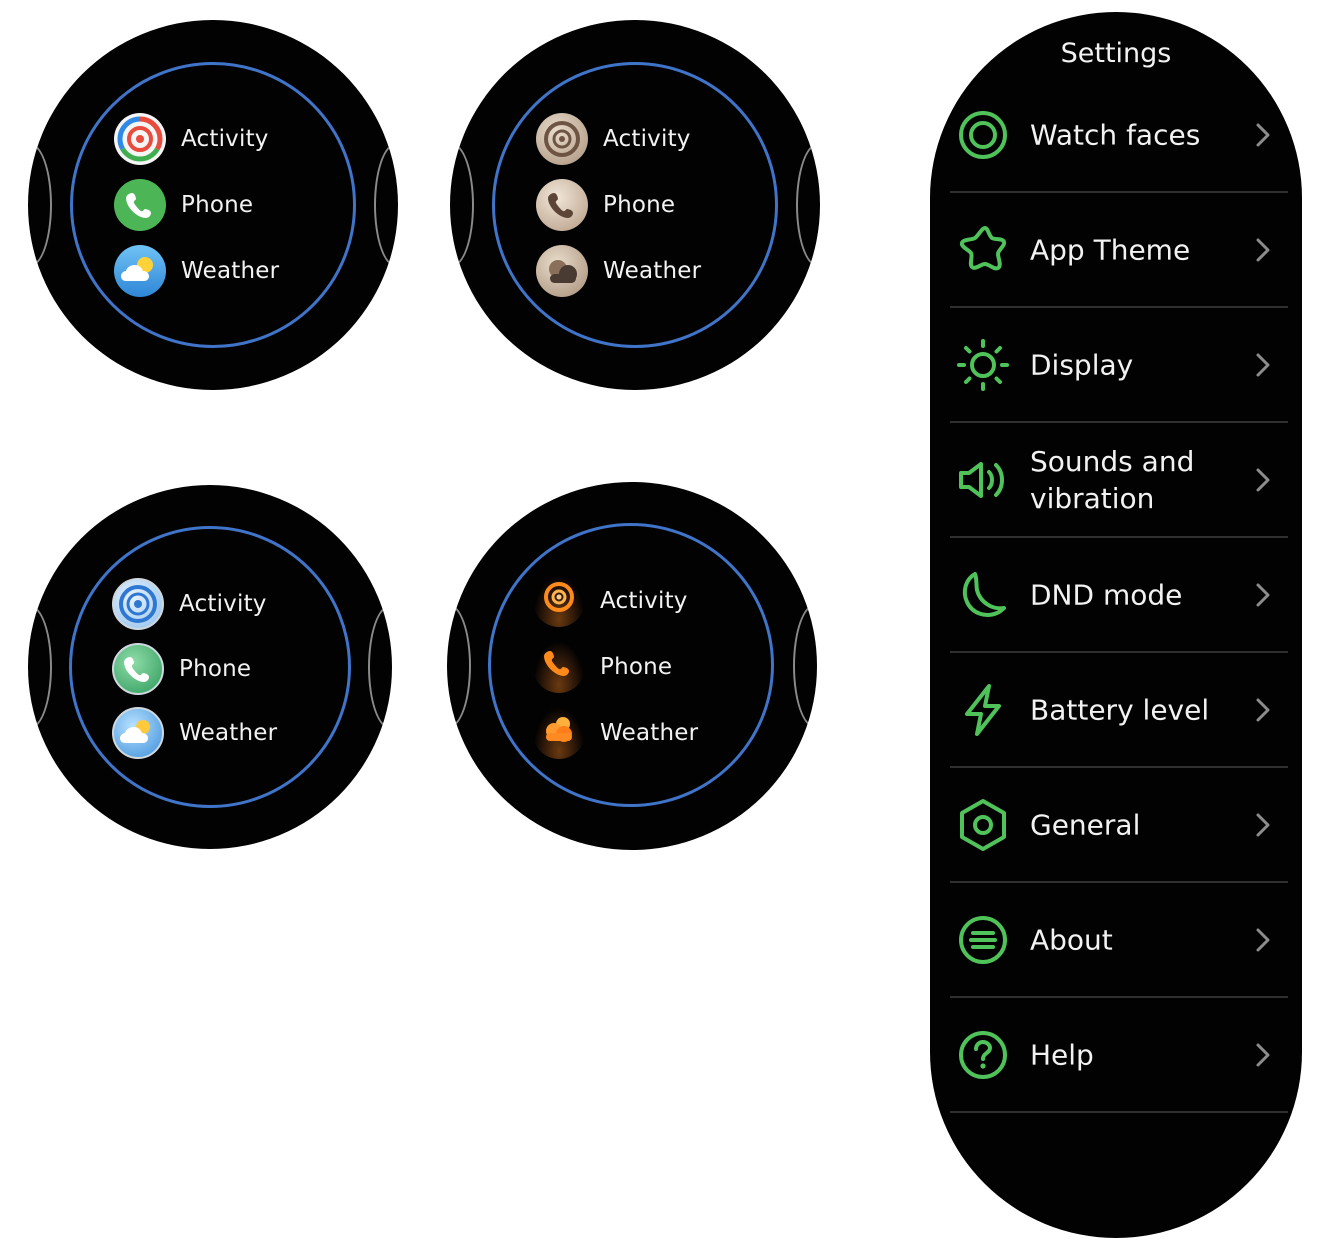 The image size is (1332, 1256). I want to click on watch-preview-orange-glow: Activity Phone Weather, so click(632, 666).